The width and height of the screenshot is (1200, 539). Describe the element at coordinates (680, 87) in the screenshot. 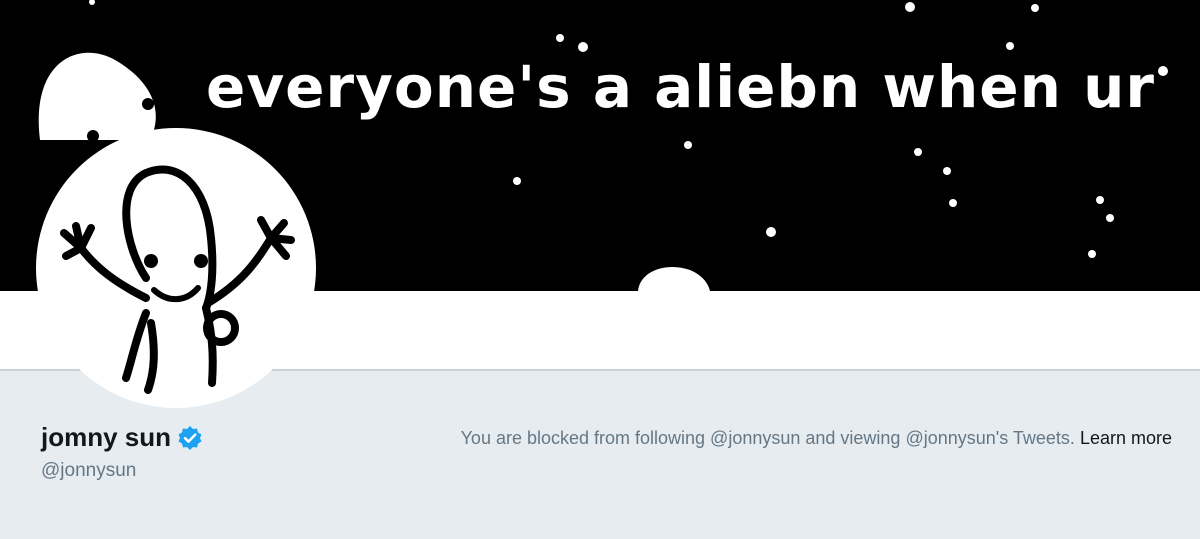

I see `banner-text: everyone's a aliebn when ur` at that location.